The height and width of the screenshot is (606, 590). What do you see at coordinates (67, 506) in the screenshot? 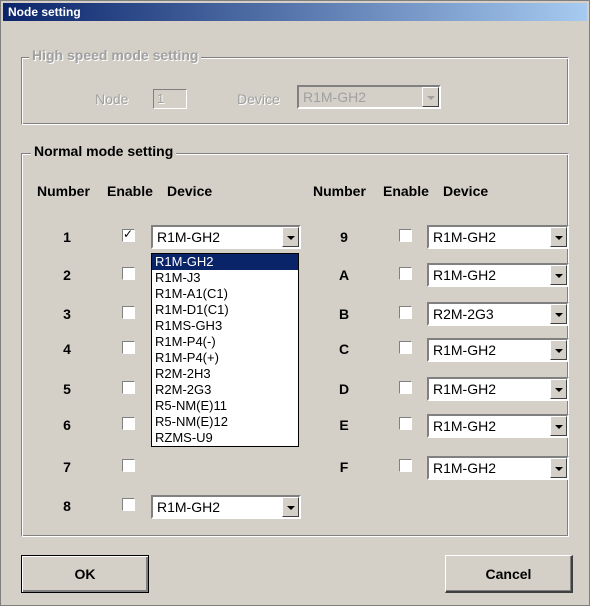
I see `row-number: 8` at bounding box center [67, 506].